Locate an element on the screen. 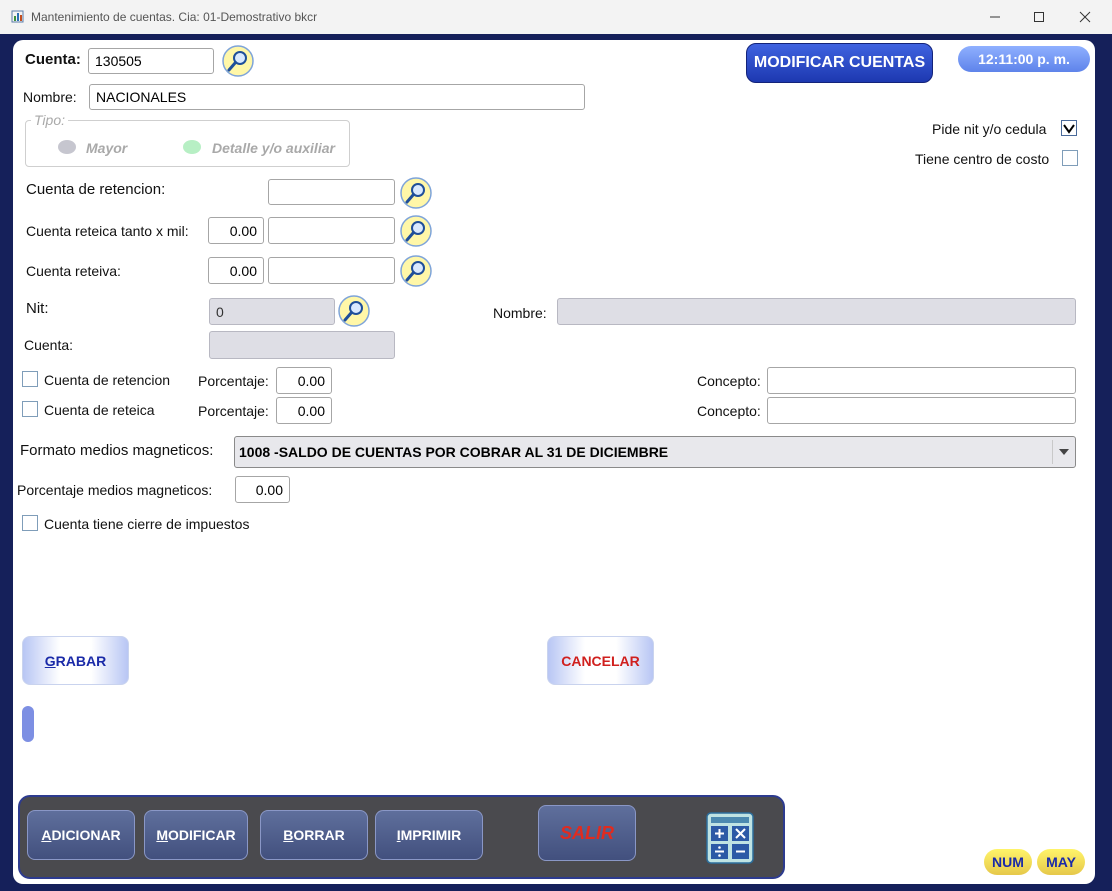  cuenta-reteica-input is located at coordinates (331, 230).